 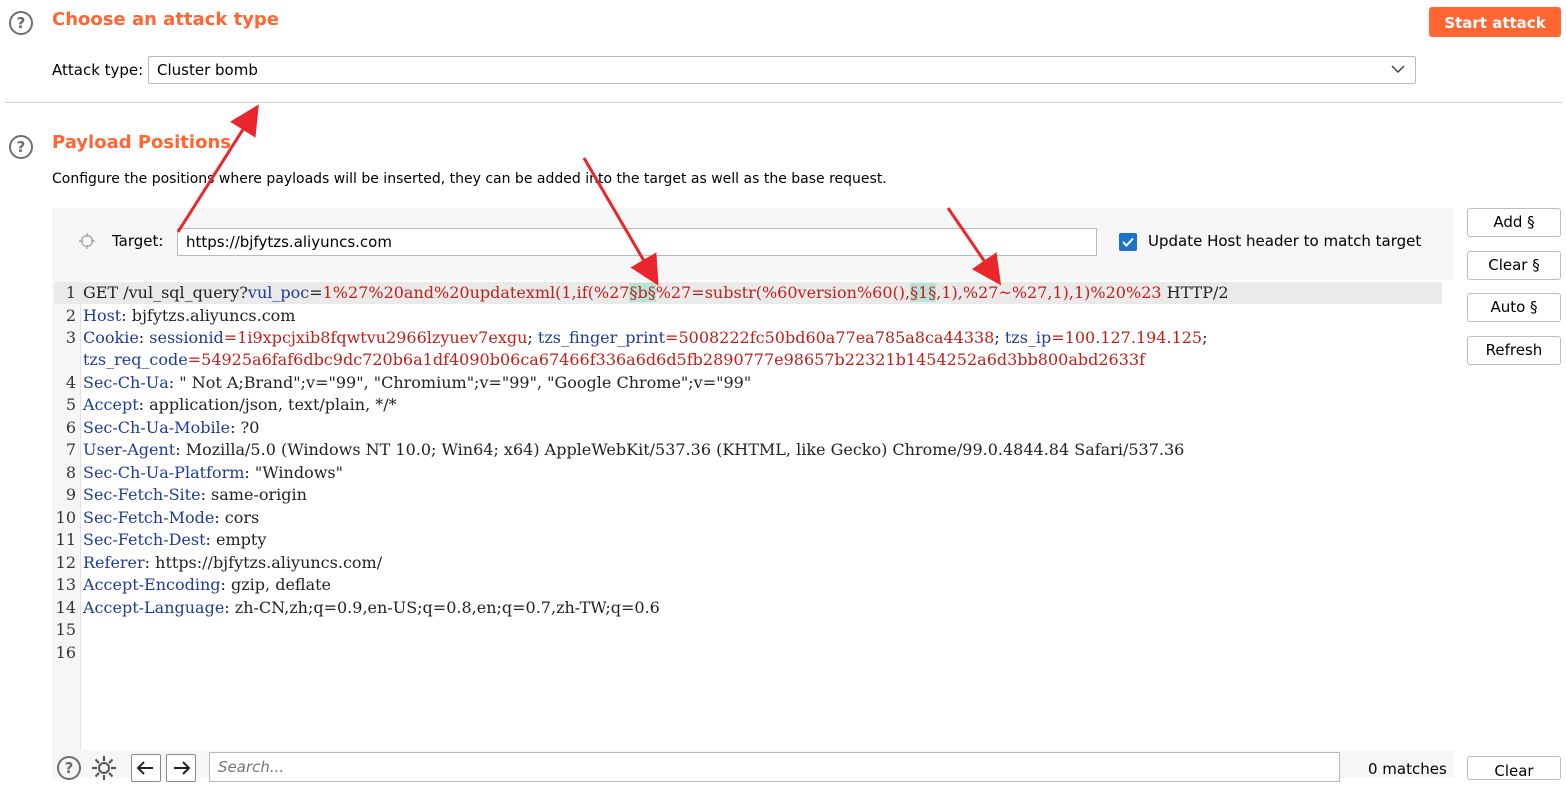 What do you see at coordinates (1398, 69) in the screenshot?
I see `chevron-down-icon` at bounding box center [1398, 69].